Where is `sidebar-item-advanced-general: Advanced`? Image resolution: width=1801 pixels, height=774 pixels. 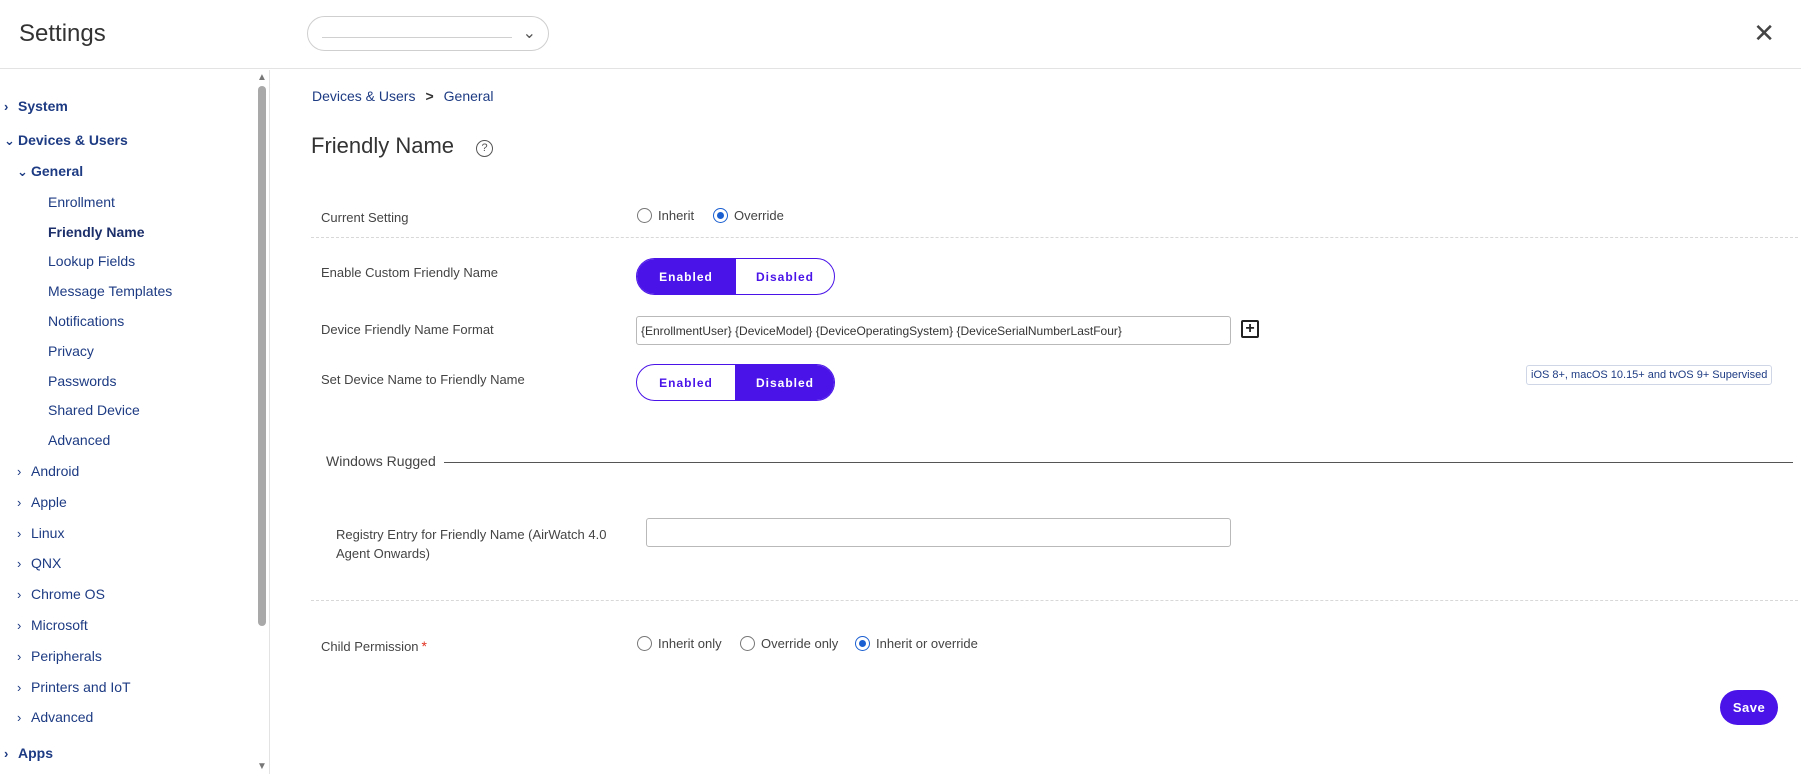 sidebar-item-advanced-general: Advanced is located at coordinates (79, 440).